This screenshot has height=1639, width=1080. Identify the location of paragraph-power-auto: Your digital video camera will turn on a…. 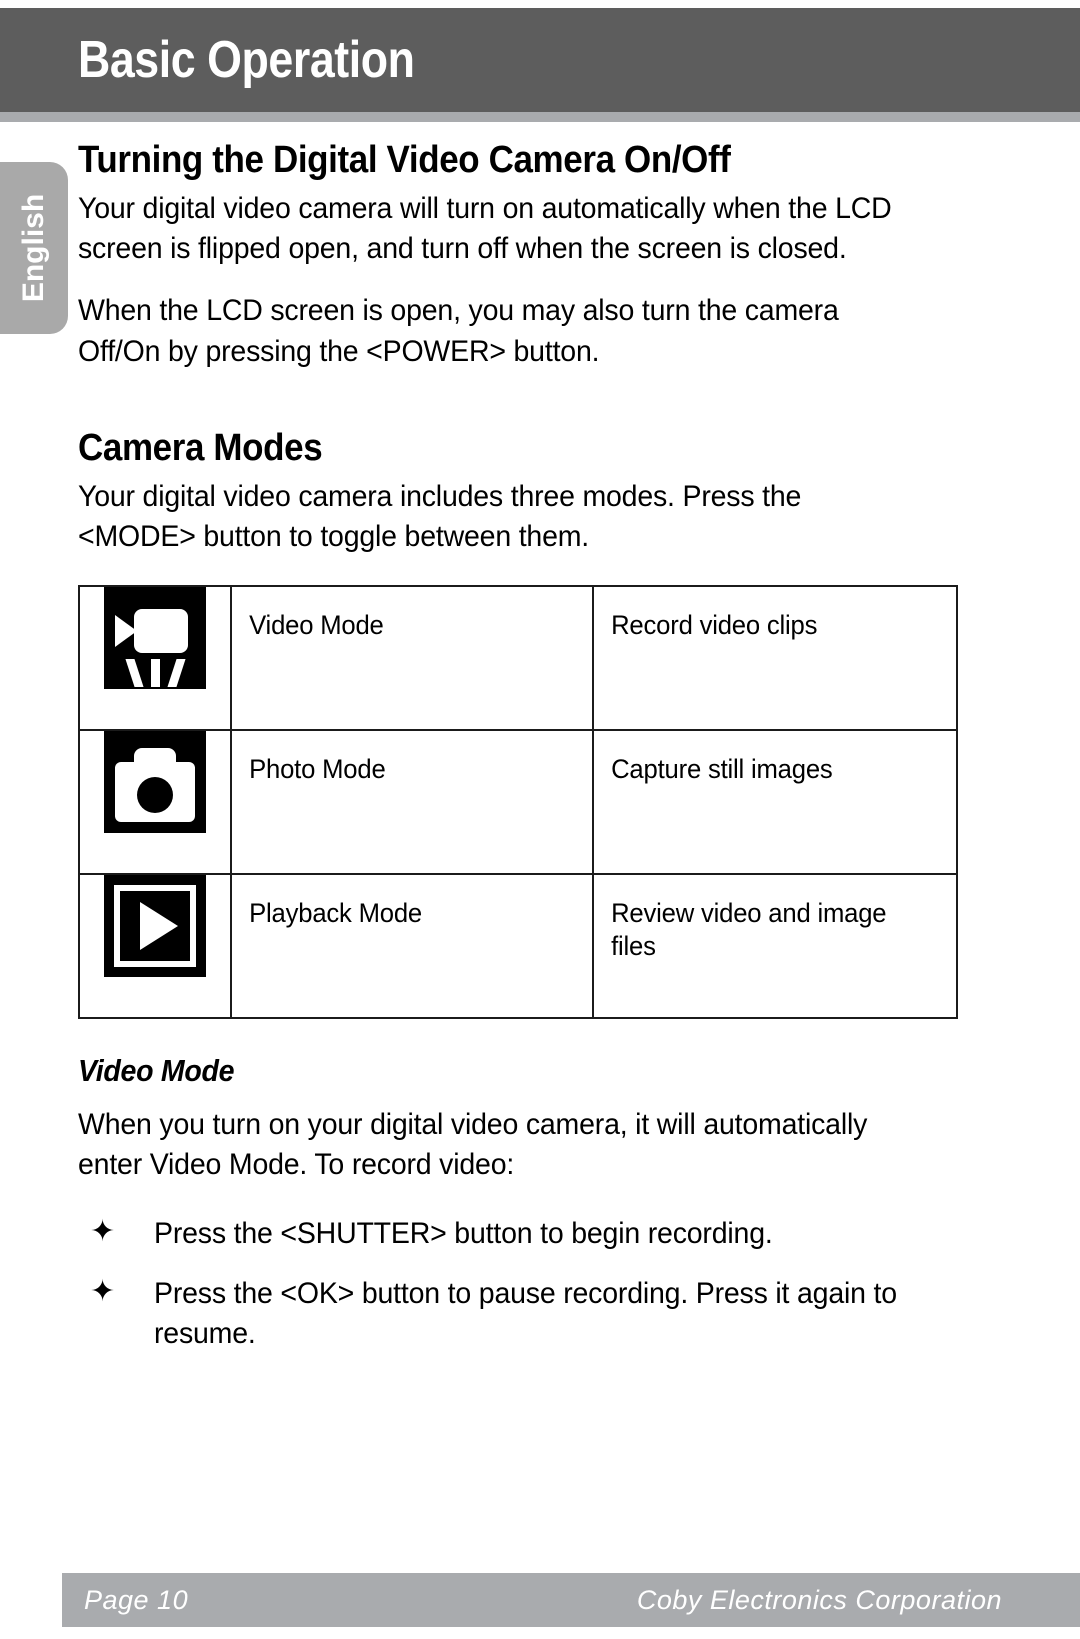
(485, 229).